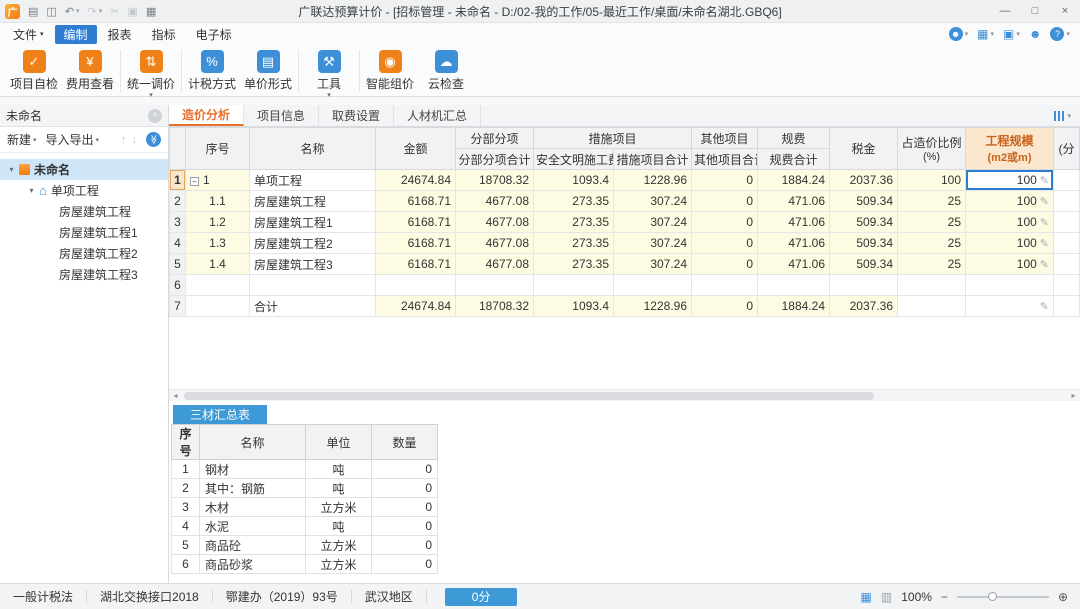 This screenshot has height=609, width=1080. What do you see at coordinates (1067, 115) in the screenshot?
I see `view-columns-button: ▾` at bounding box center [1067, 115].